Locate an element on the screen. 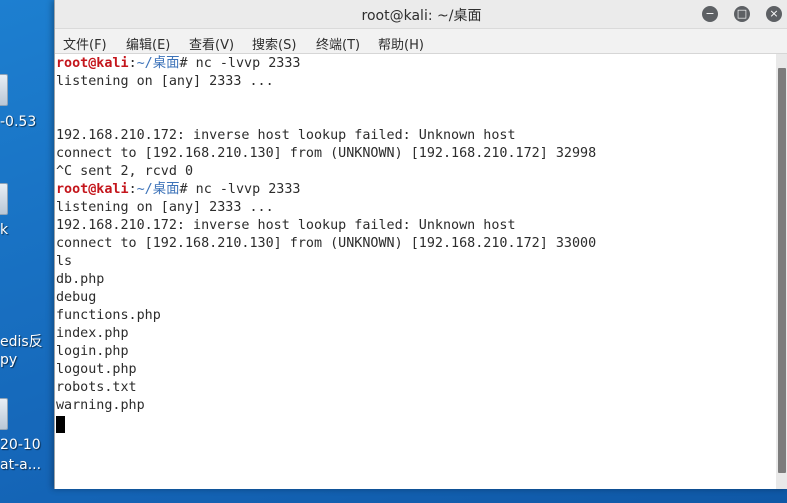  file-entry: db.php is located at coordinates (80, 279).